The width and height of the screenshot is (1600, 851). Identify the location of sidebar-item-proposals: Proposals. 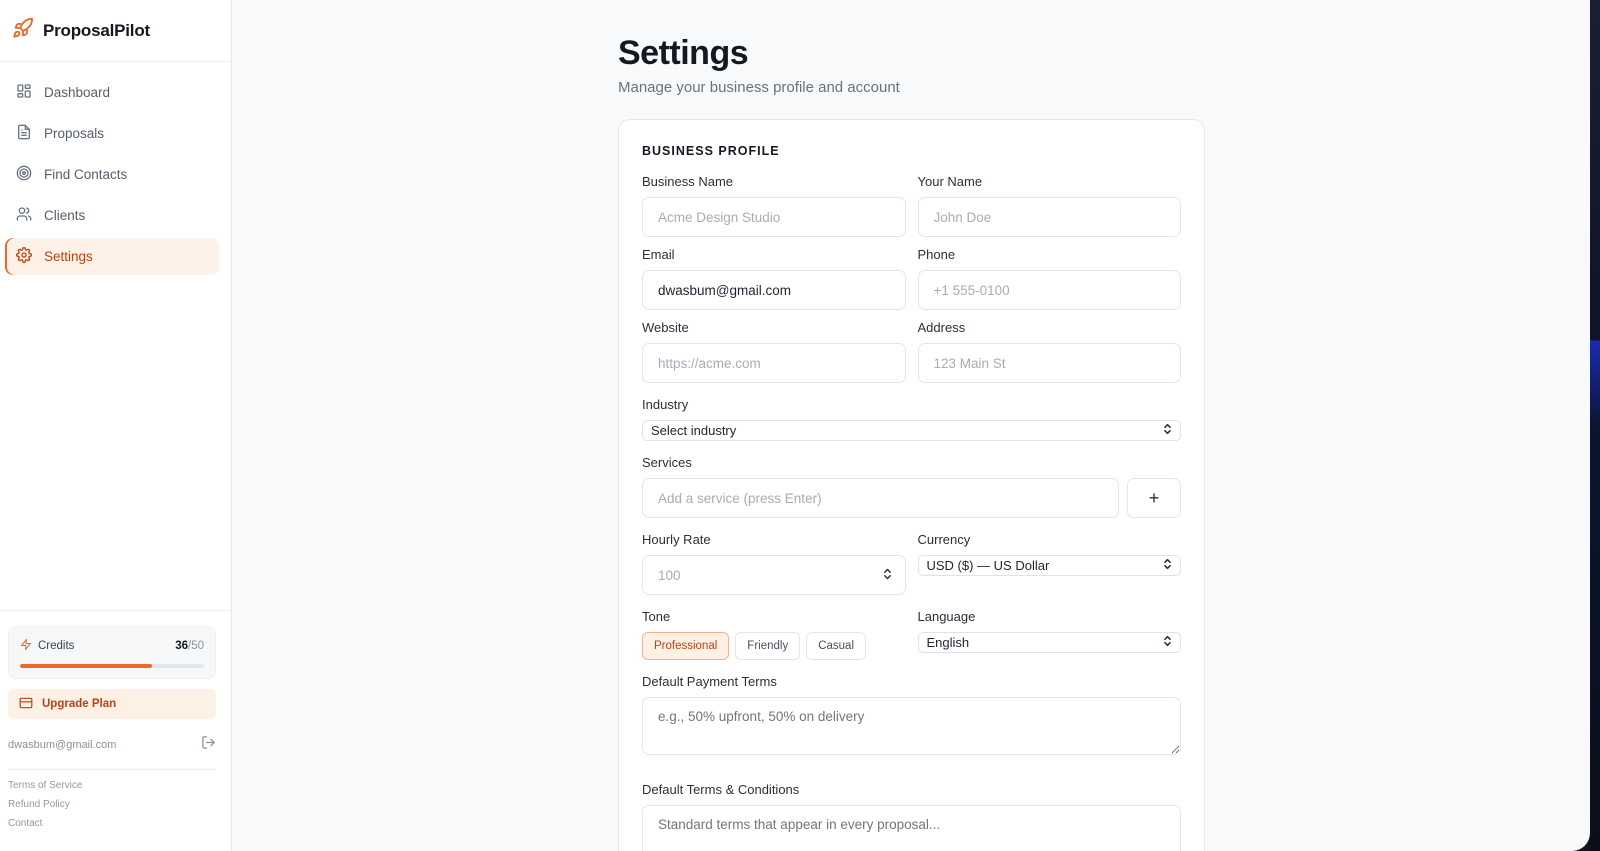
(112, 133).